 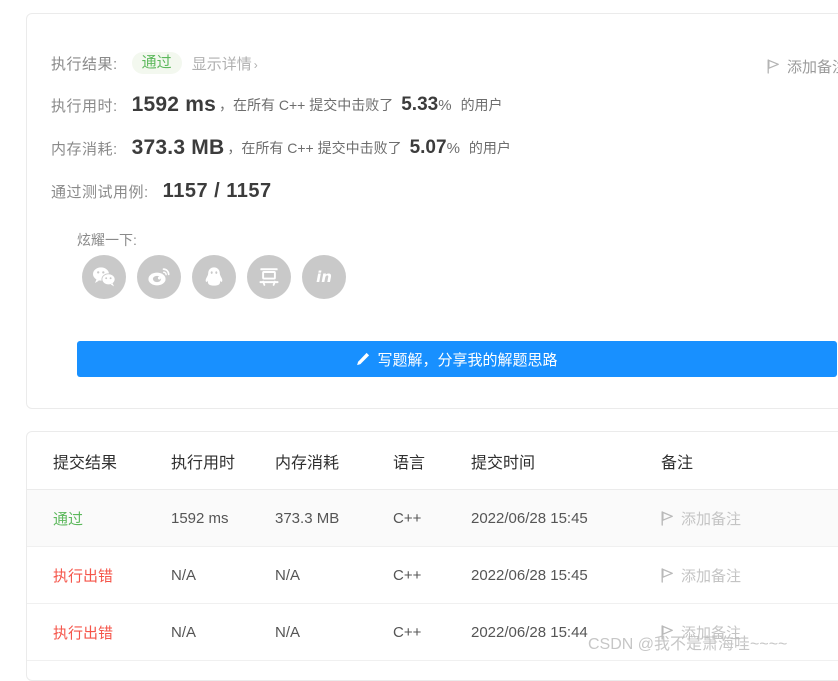 I want to click on linkedin-glyph: in, so click(x=324, y=276).